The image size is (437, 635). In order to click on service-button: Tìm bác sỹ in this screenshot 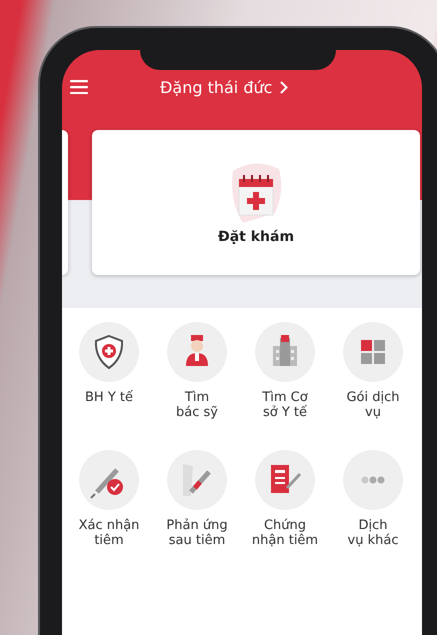, I will do `click(197, 371)`.